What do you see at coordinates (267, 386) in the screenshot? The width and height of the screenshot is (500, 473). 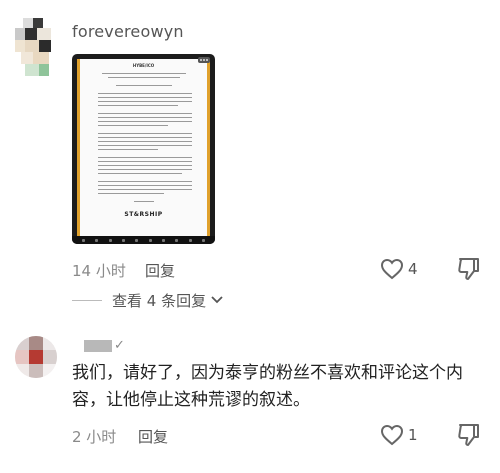 I see `comment-text: 我们，请好了，因为泰亨的粉丝不喜欢和评论这个内容，让他停止这种荒谬的叙述。` at bounding box center [267, 386].